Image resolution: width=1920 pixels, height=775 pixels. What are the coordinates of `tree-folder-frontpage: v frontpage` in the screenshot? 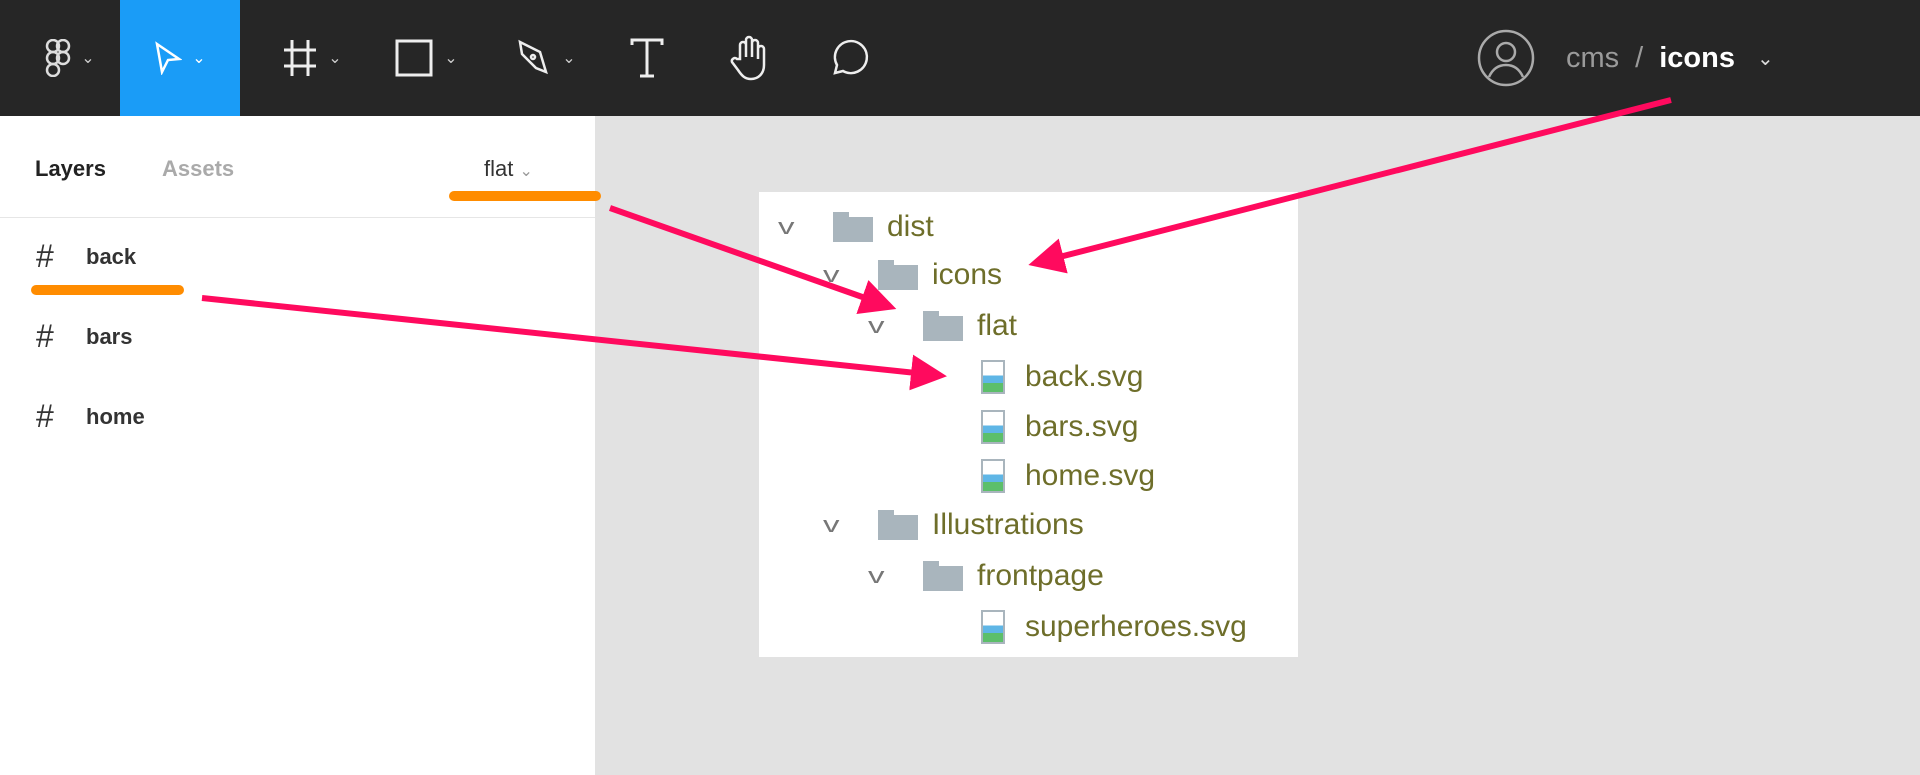 It's located at (986, 576).